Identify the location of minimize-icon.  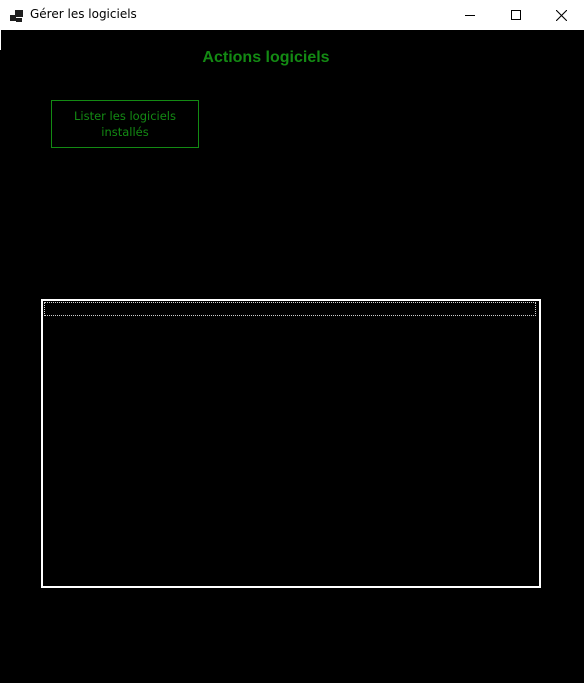
(470, 15).